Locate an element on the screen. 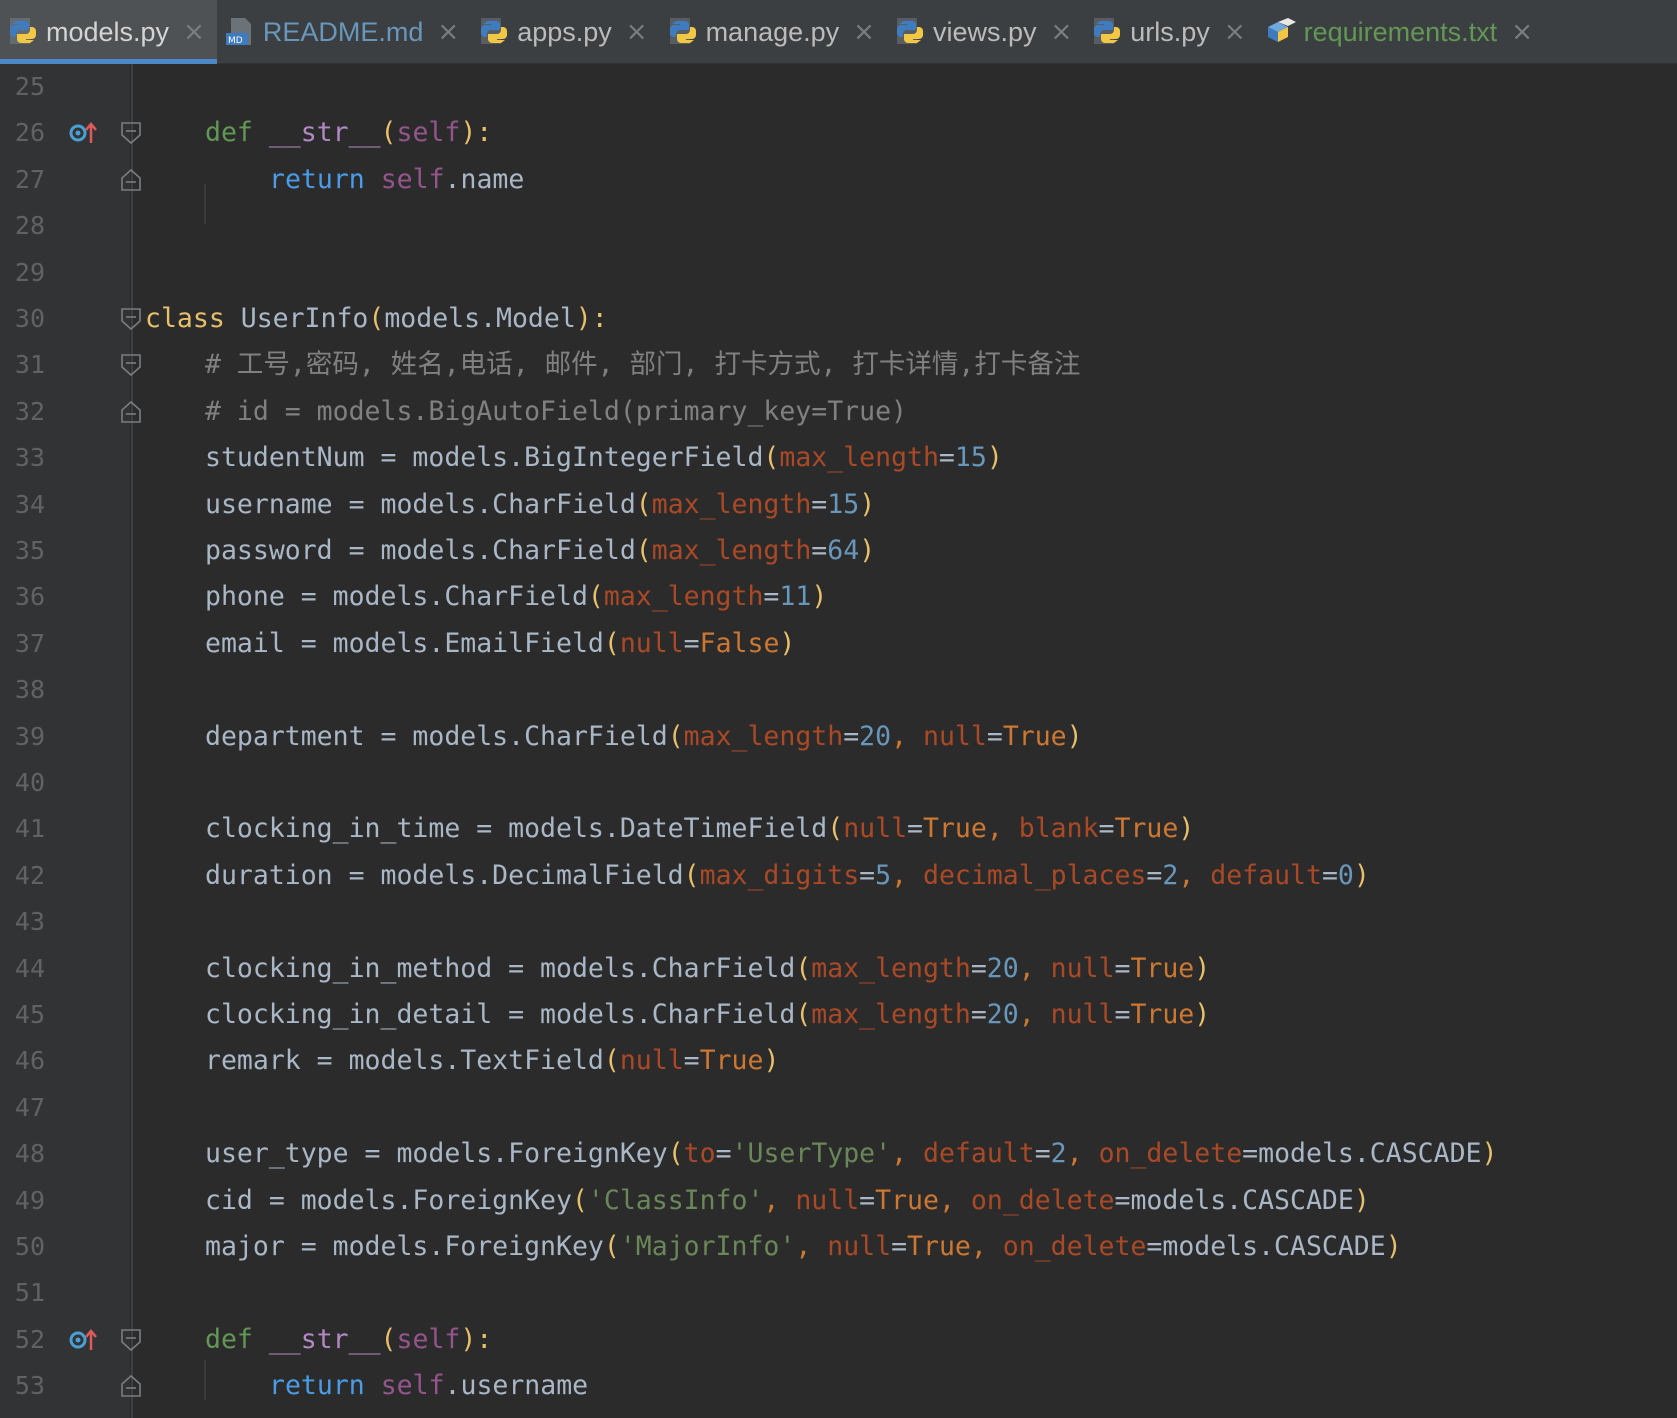  tab-label: urls.py is located at coordinates (1170, 31).